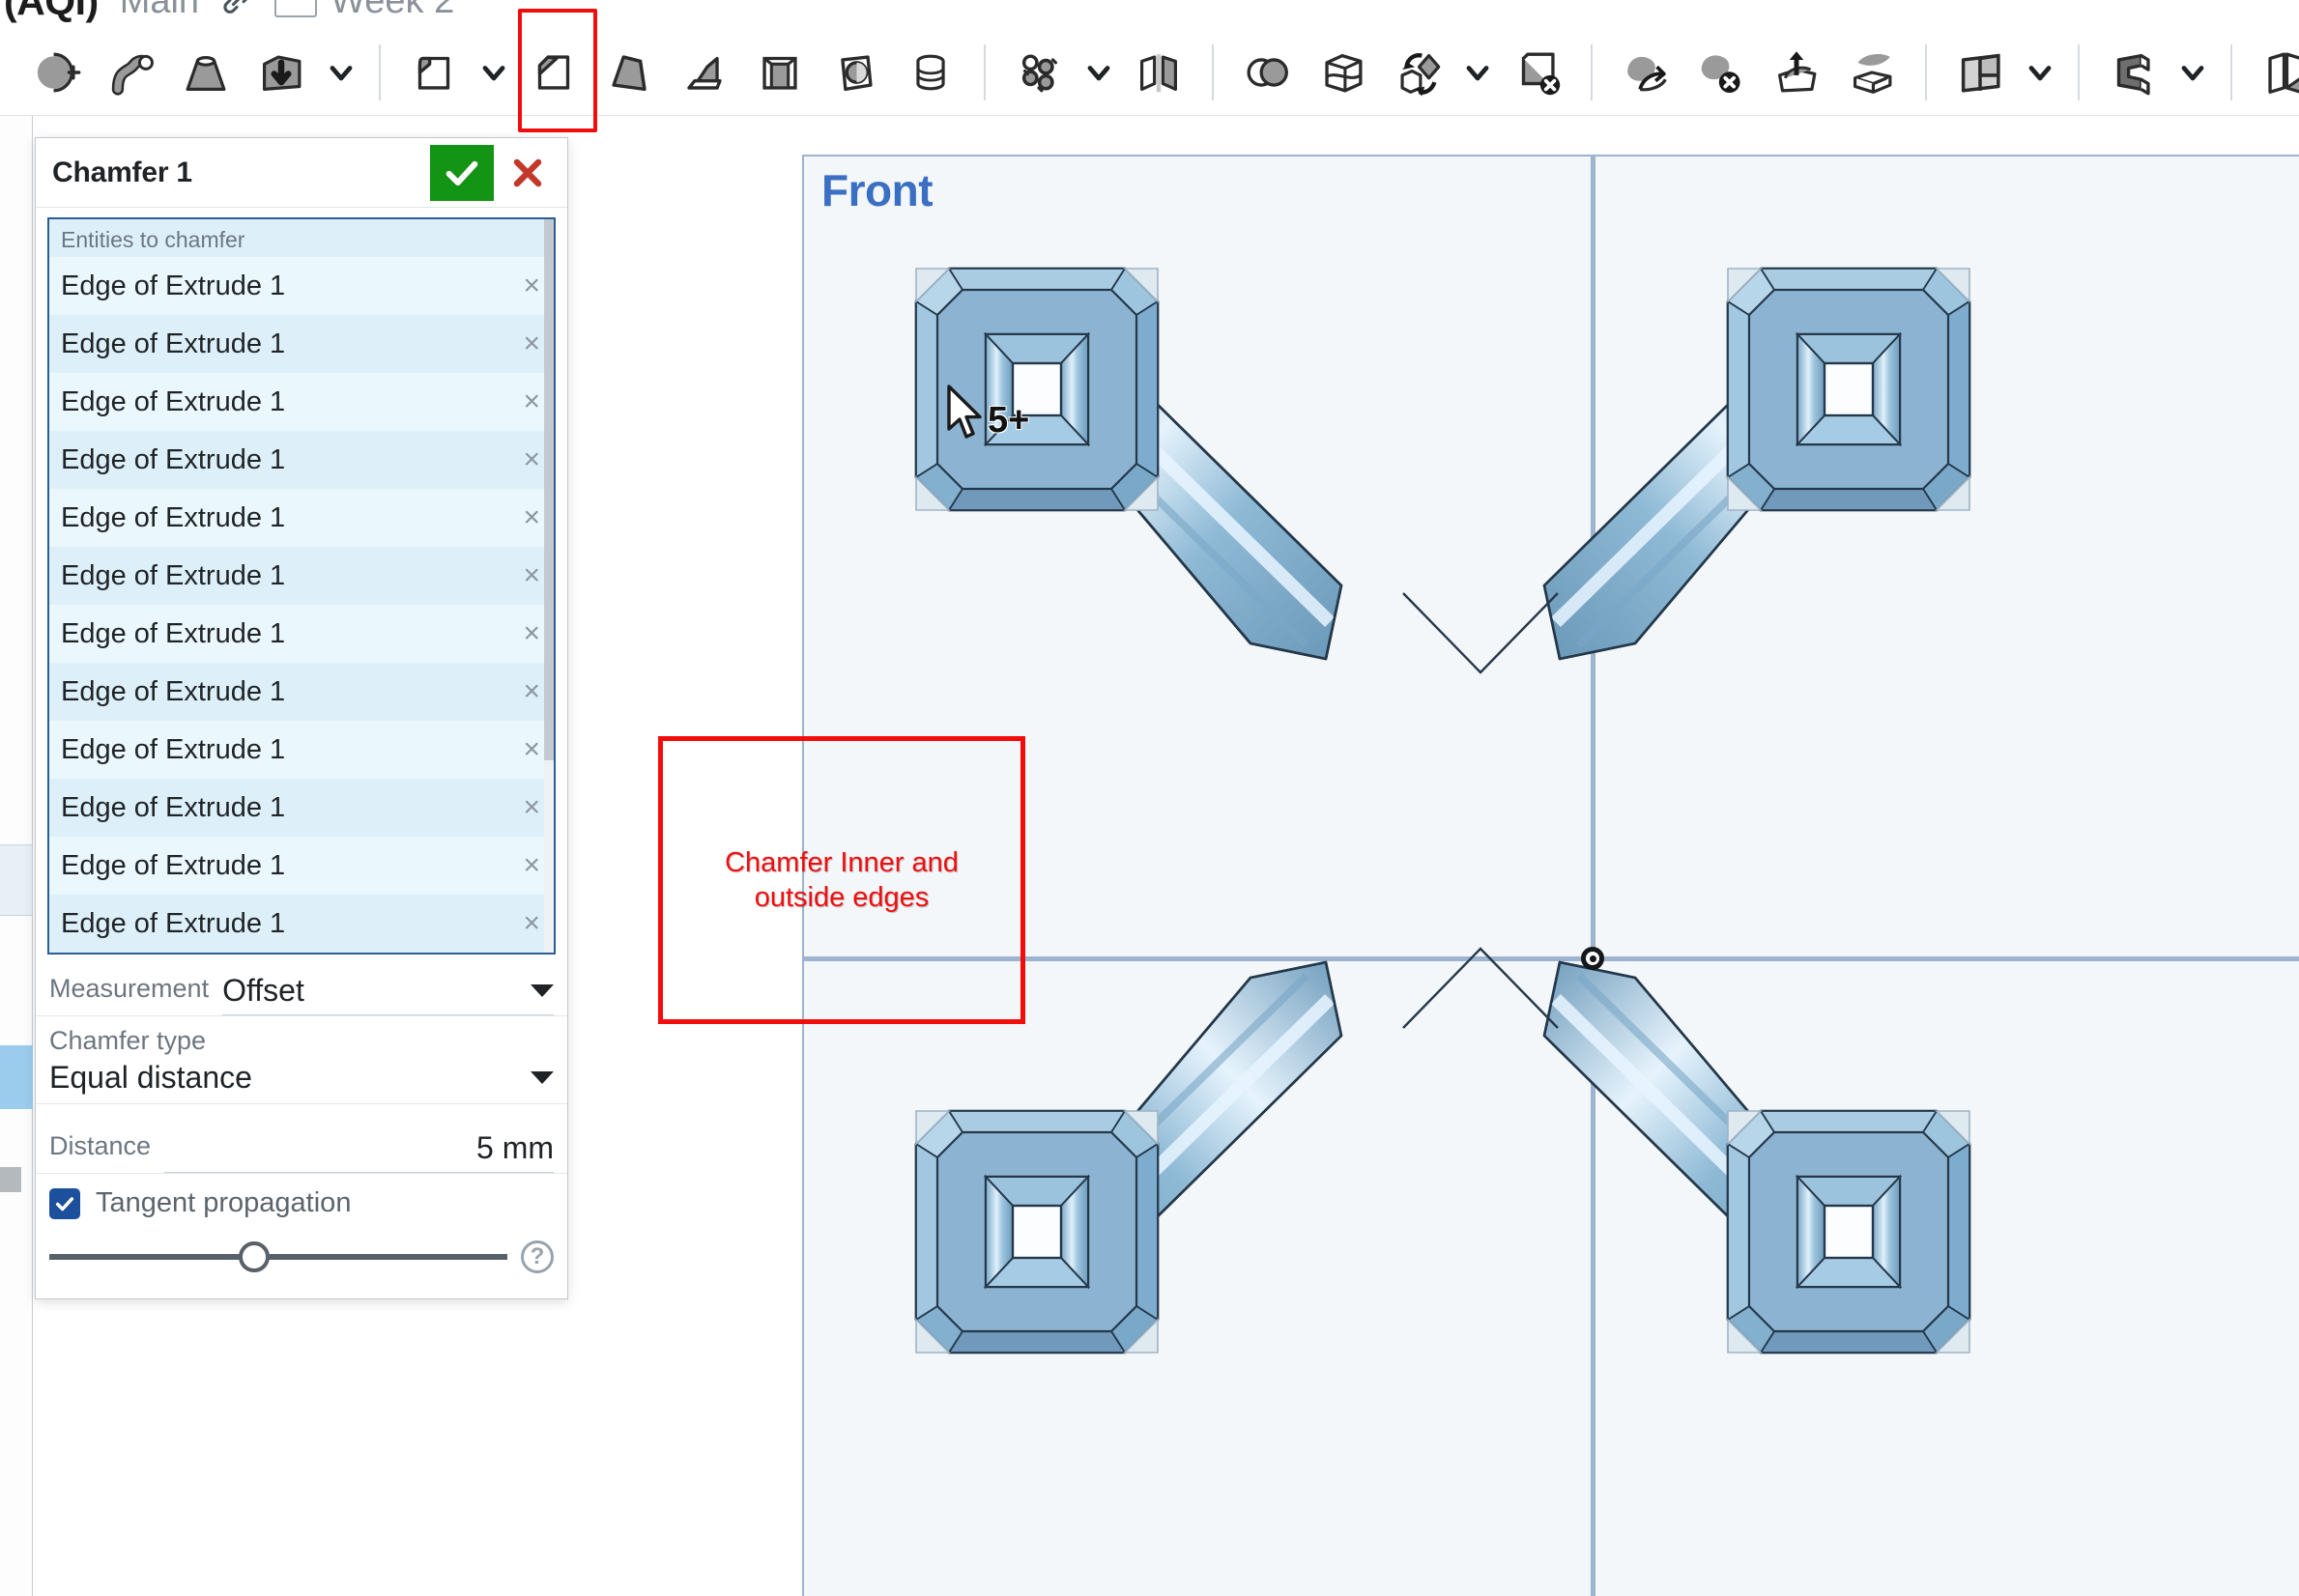 This screenshot has height=1596, width=2299. What do you see at coordinates (780, 72) in the screenshot?
I see `shell-icon` at bounding box center [780, 72].